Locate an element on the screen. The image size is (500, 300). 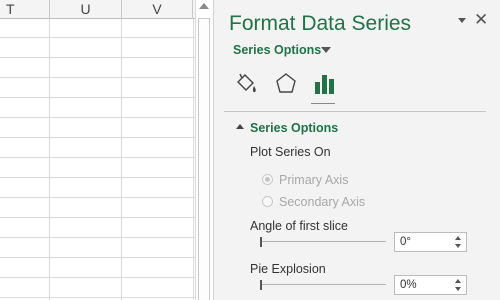
collapse-triangle-icon is located at coordinates (240, 126).